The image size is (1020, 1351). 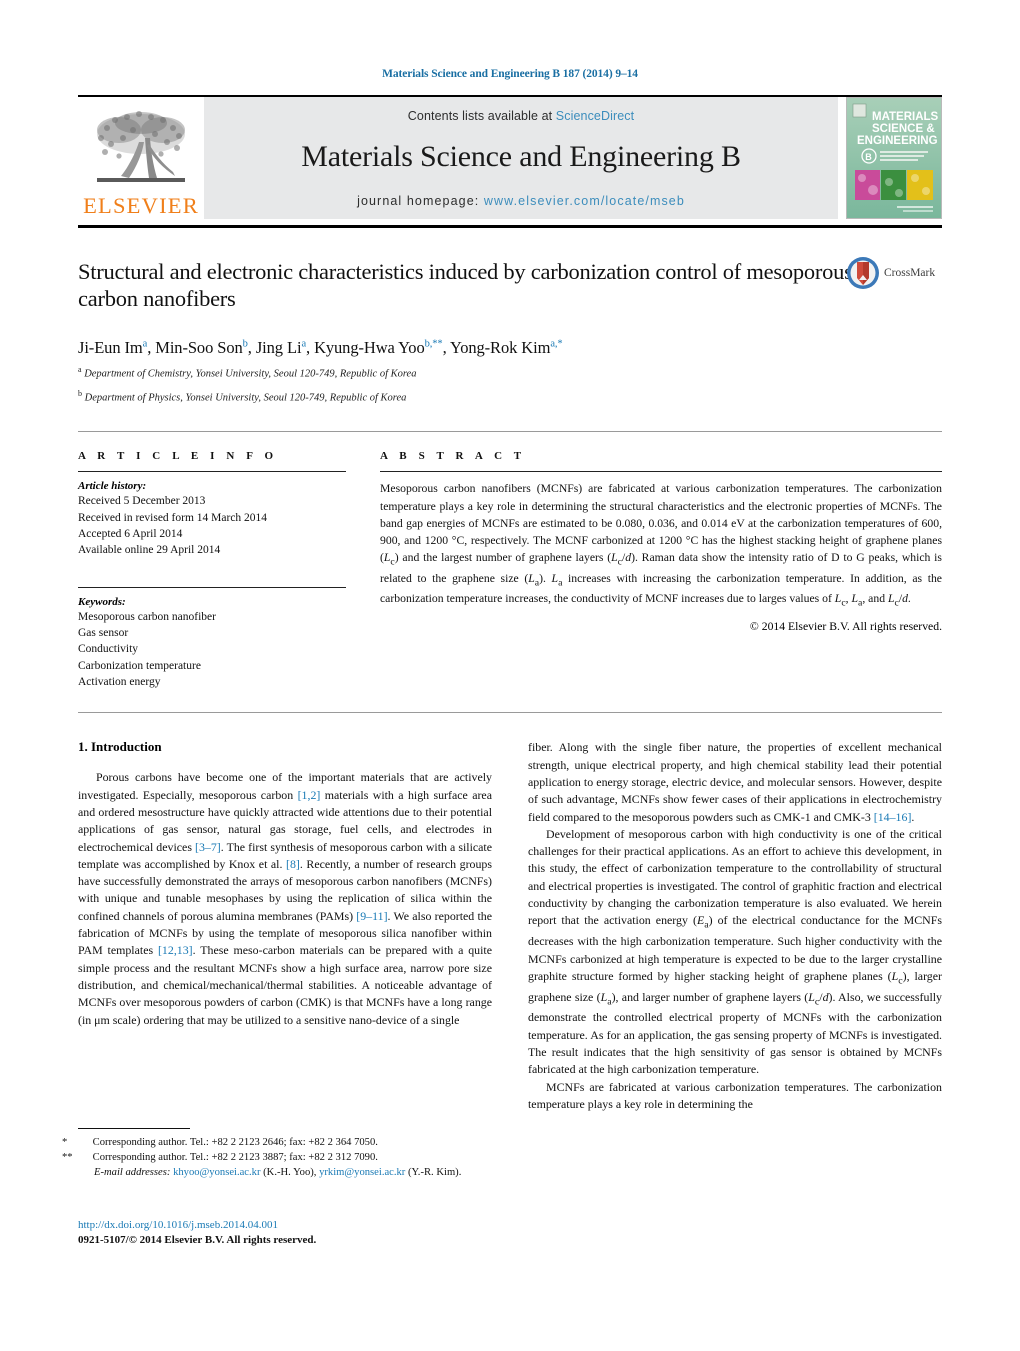 I want to click on history-item: Received in revised form 14 March 2014, so click(x=173, y=517).